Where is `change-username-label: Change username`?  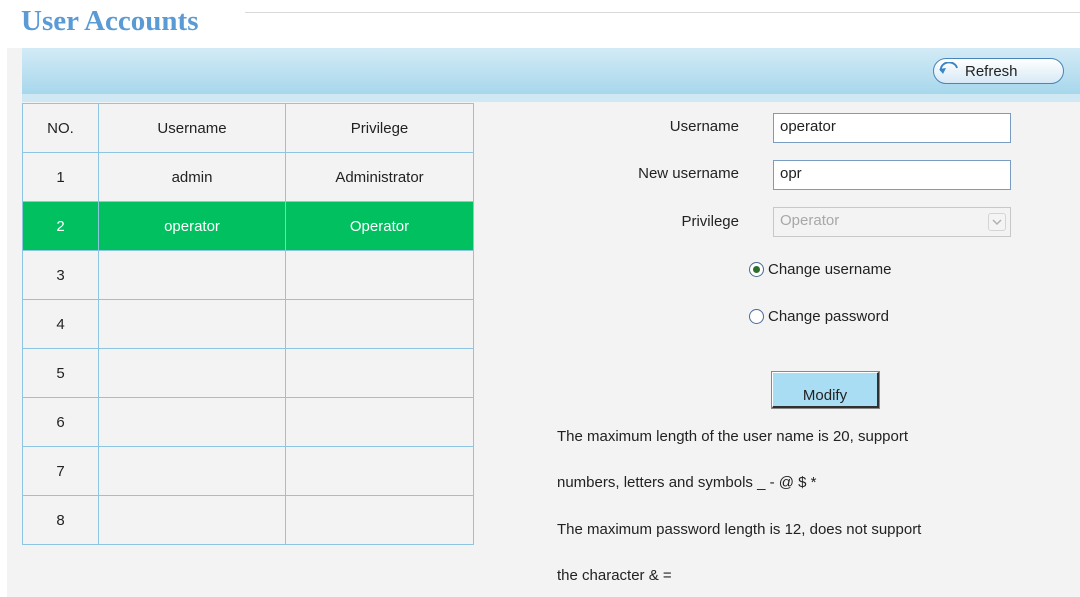 change-username-label: Change username is located at coordinates (830, 269).